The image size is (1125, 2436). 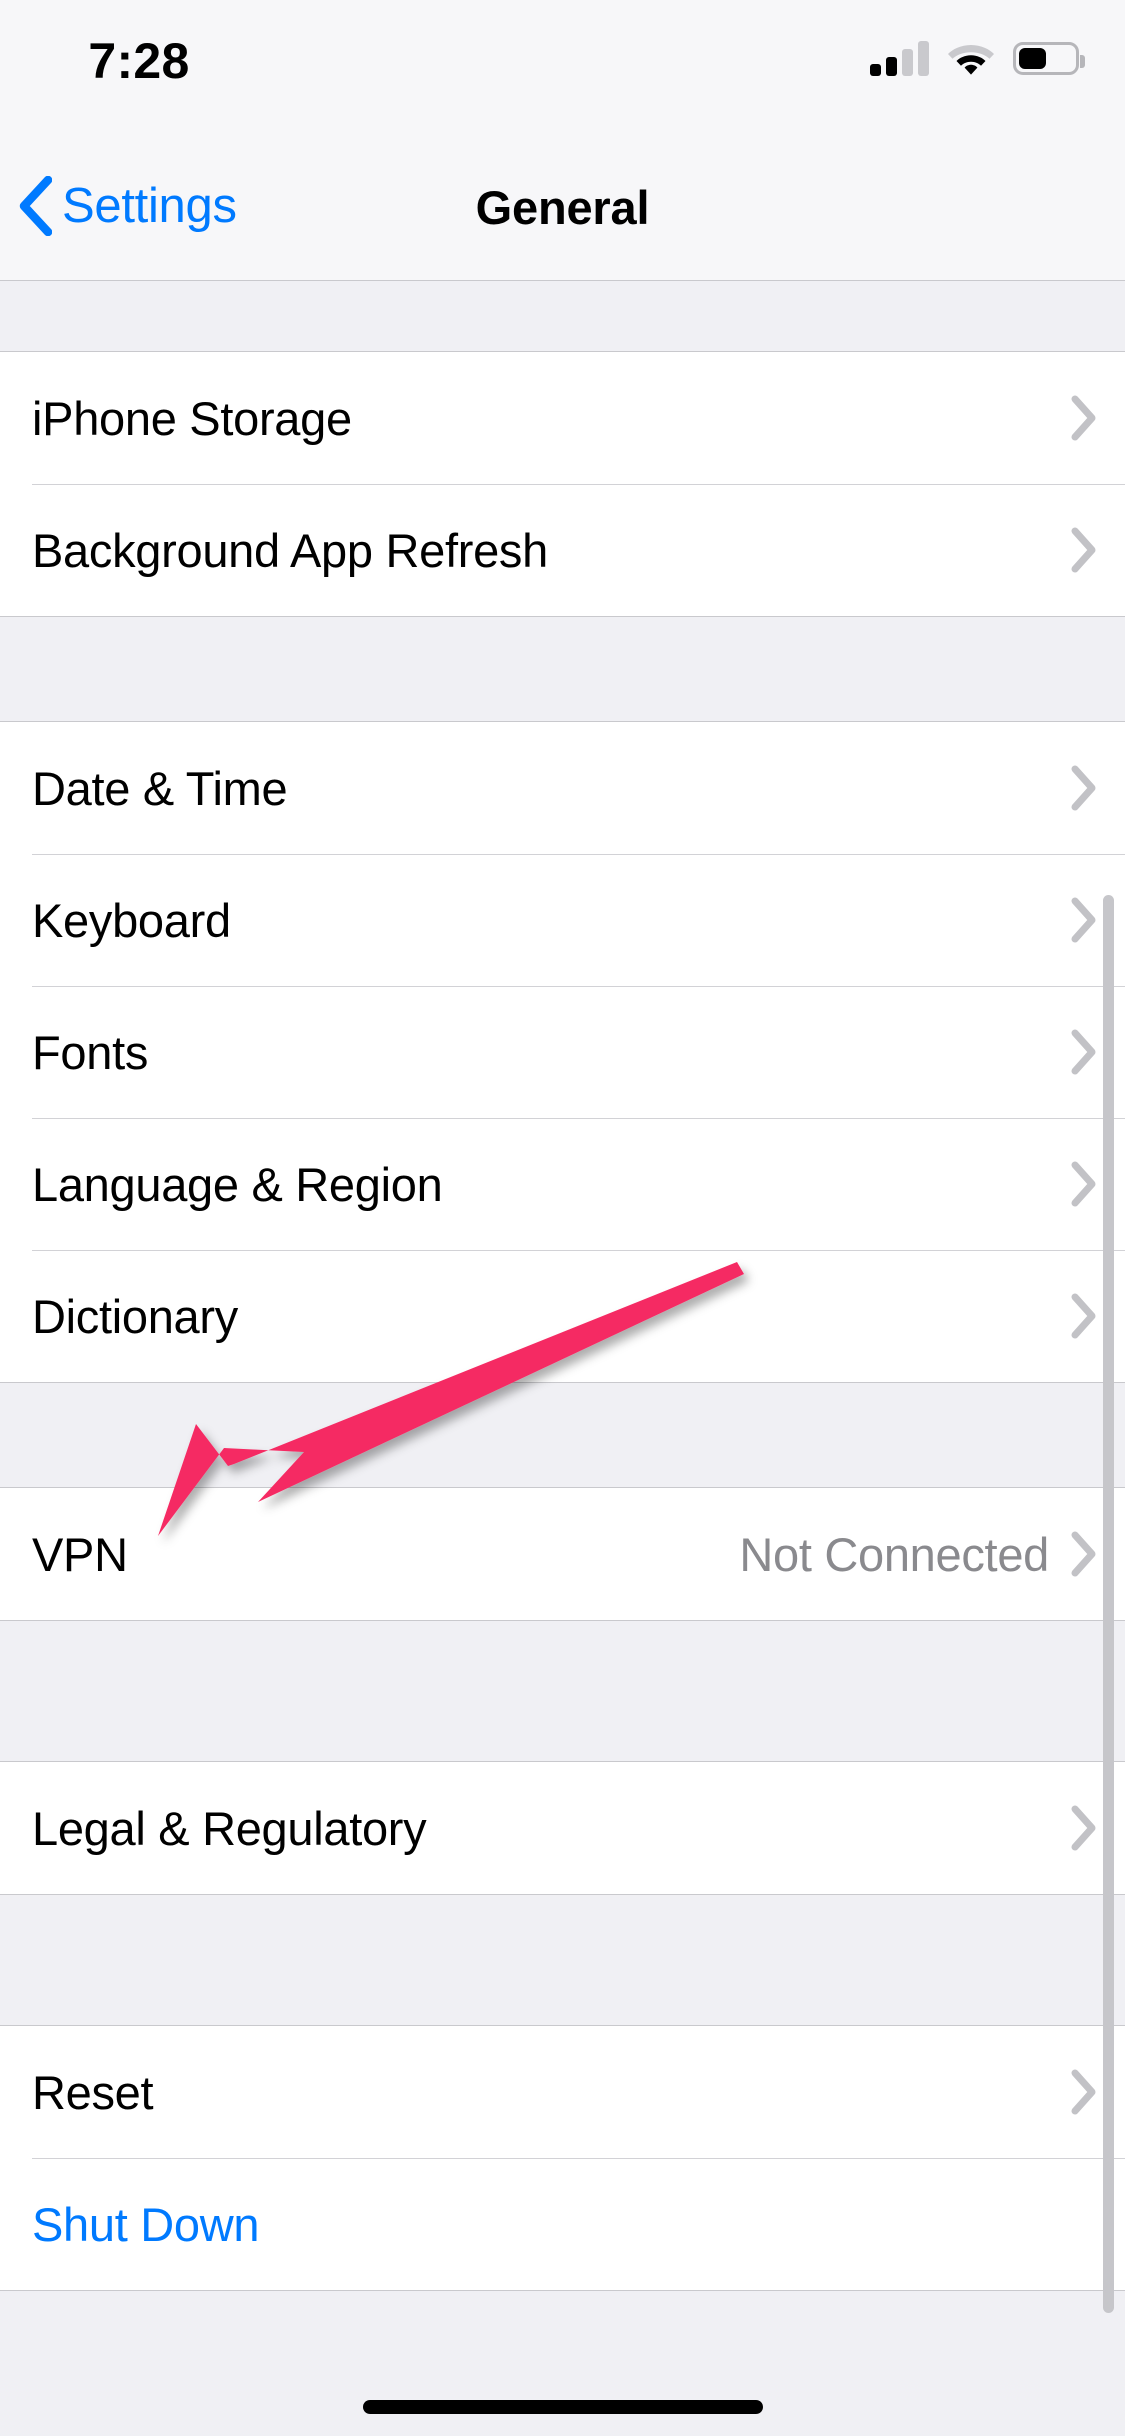 What do you see at coordinates (160, 788) in the screenshot?
I see `list-item-label: Date & Time` at bounding box center [160, 788].